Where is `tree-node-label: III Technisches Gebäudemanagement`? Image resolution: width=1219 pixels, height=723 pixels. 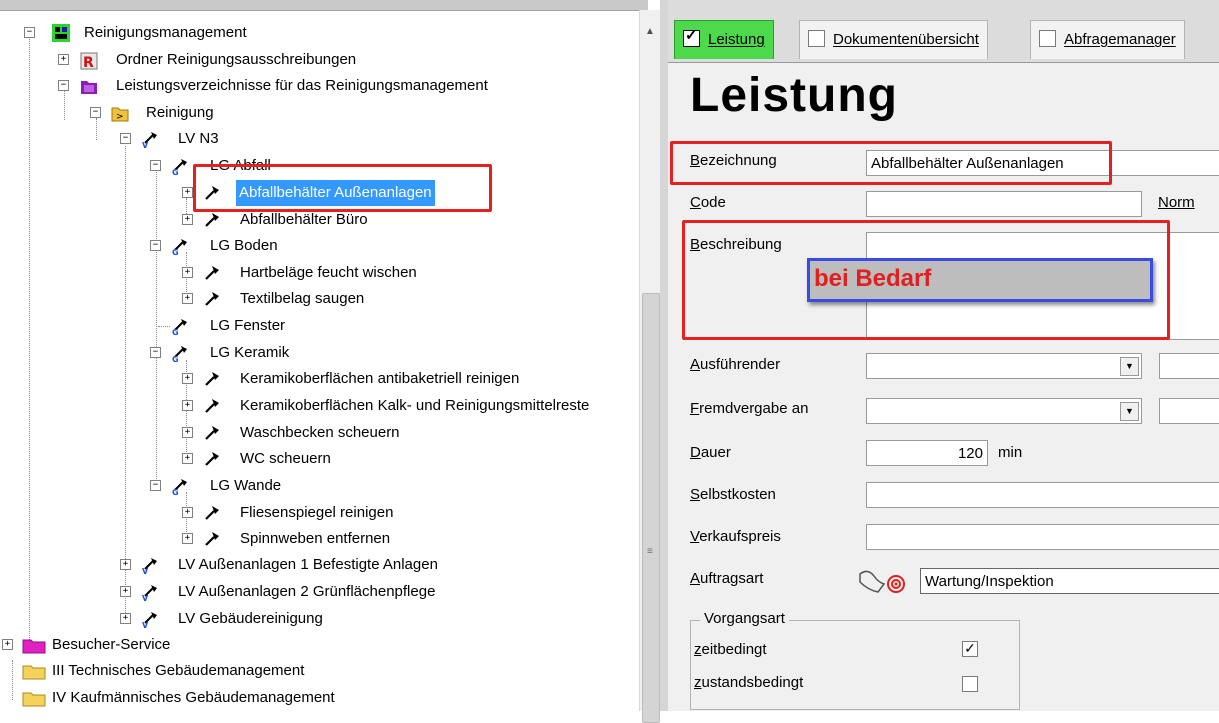 tree-node-label: III Technisches Gebäudemanagement is located at coordinates (178, 670).